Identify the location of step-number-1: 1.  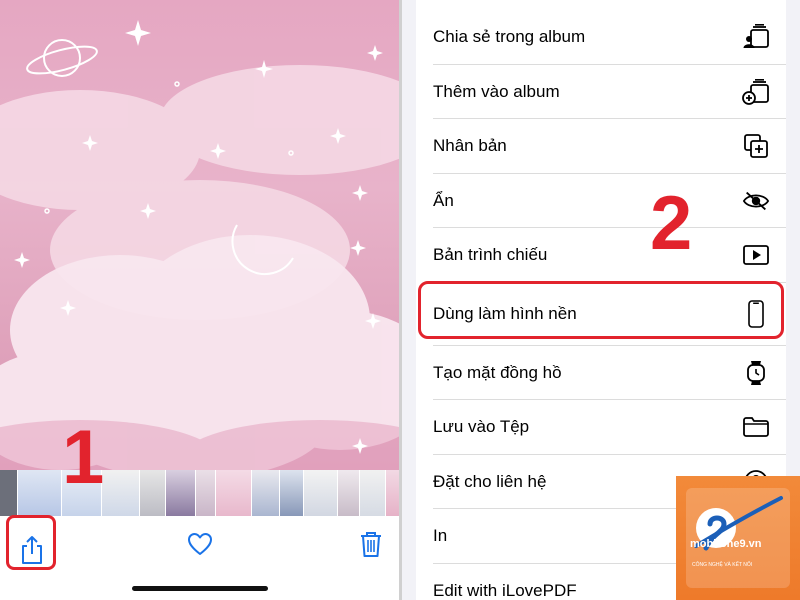
(83, 457).